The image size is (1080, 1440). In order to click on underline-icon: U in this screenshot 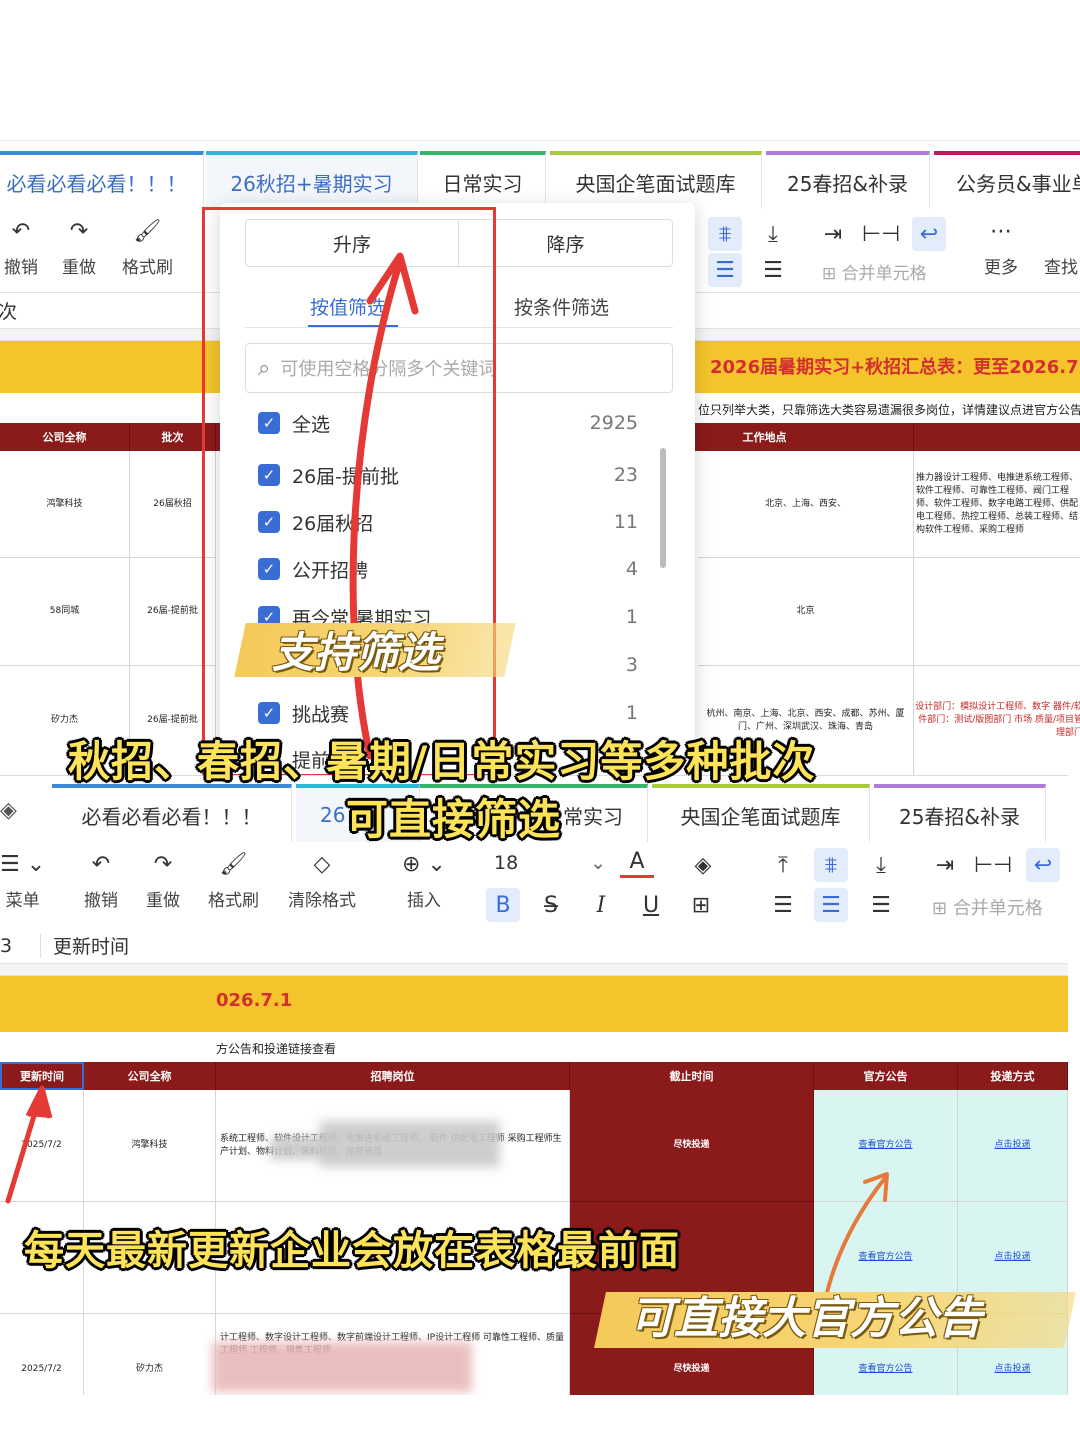, I will do `click(651, 905)`.